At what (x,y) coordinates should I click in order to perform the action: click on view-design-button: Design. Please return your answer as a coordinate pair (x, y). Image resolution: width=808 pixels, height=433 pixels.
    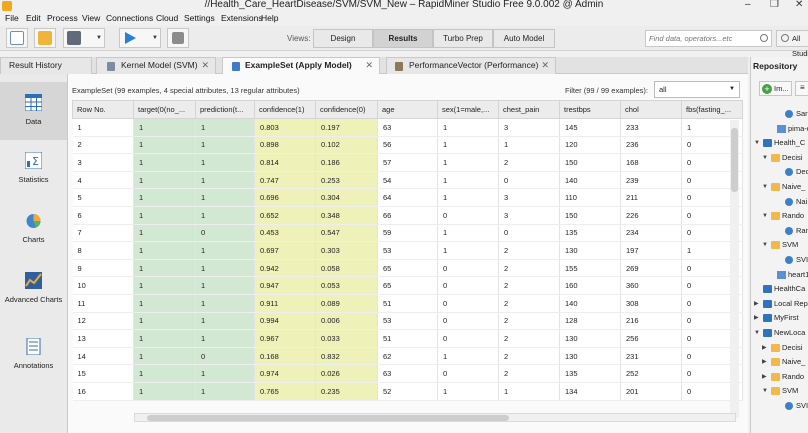
    Looking at the image, I should click on (343, 38).